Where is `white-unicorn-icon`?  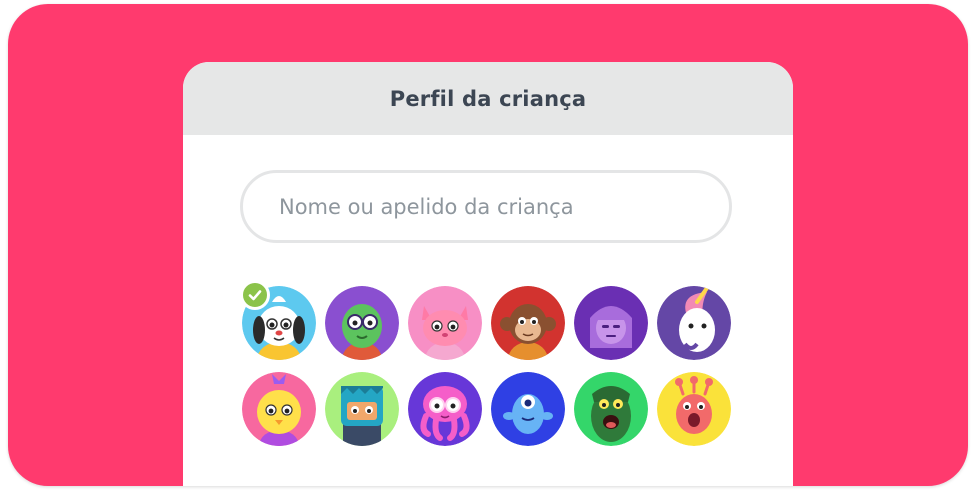
white-unicorn-icon is located at coordinates (694, 323).